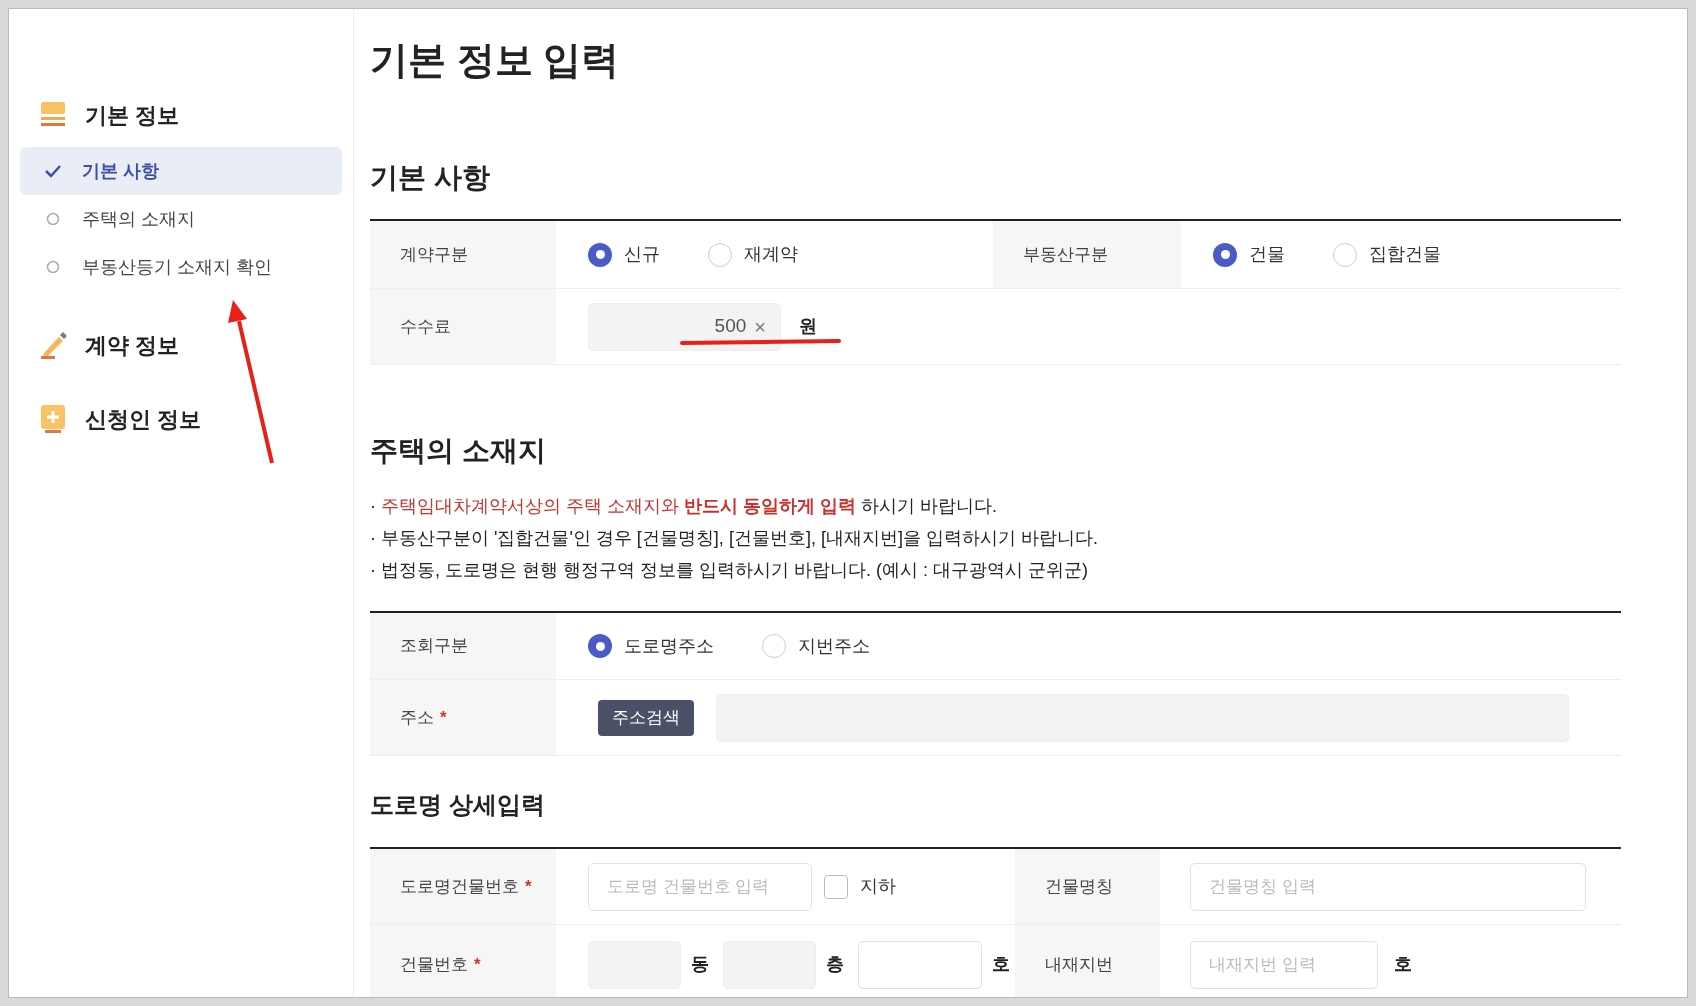  Describe the element at coordinates (181, 171) in the screenshot. I see `sidebar-item: 기본 사항` at that location.